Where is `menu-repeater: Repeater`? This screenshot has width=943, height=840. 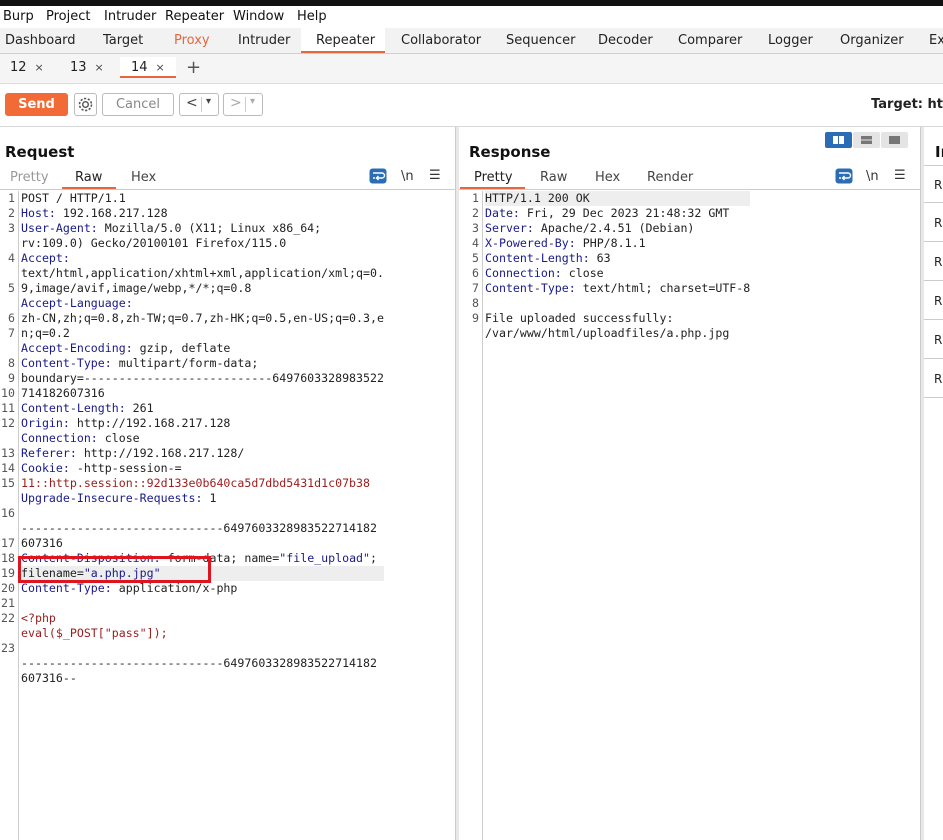 menu-repeater: Repeater is located at coordinates (194, 16).